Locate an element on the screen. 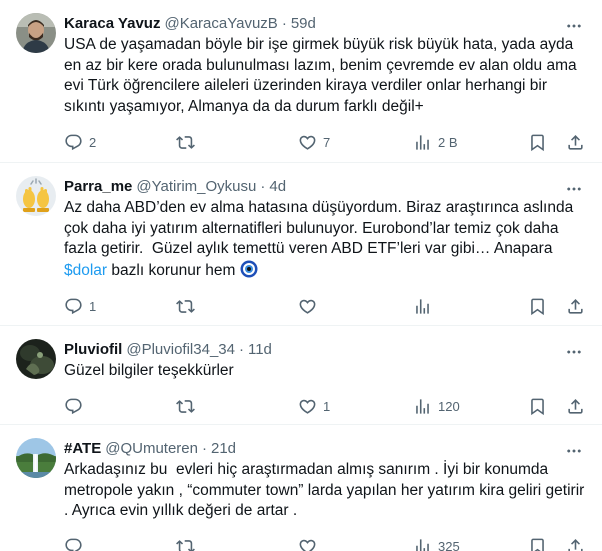 The height and width of the screenshot is (551, 602). views-button: 325 is located at coordinates (436, 539).